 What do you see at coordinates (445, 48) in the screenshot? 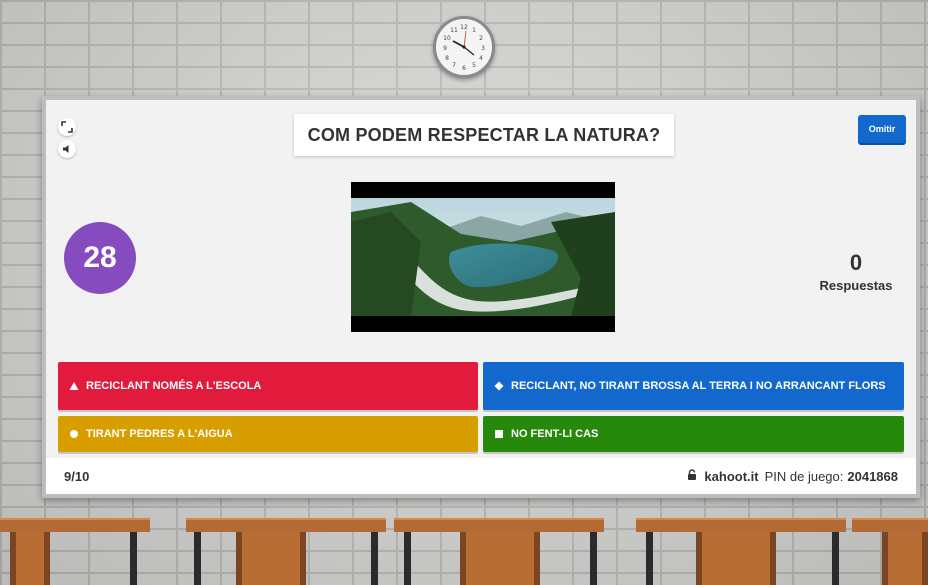
I see `svg-text: 9` at bounding box center [445, 48].